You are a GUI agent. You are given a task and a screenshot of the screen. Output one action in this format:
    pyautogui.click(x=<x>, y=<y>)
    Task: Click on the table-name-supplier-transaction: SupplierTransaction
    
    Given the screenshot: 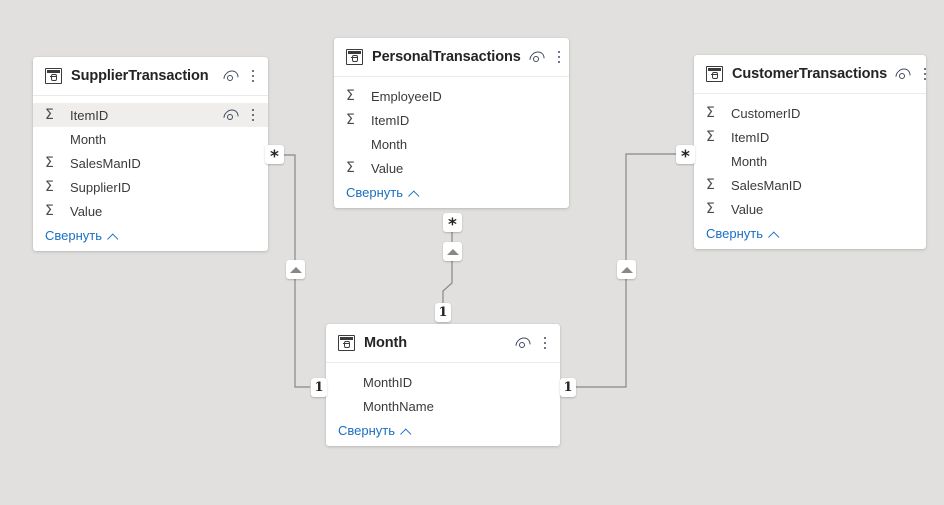 What is the action you would take?
    pyautogui.click(x=140, y=76)
    